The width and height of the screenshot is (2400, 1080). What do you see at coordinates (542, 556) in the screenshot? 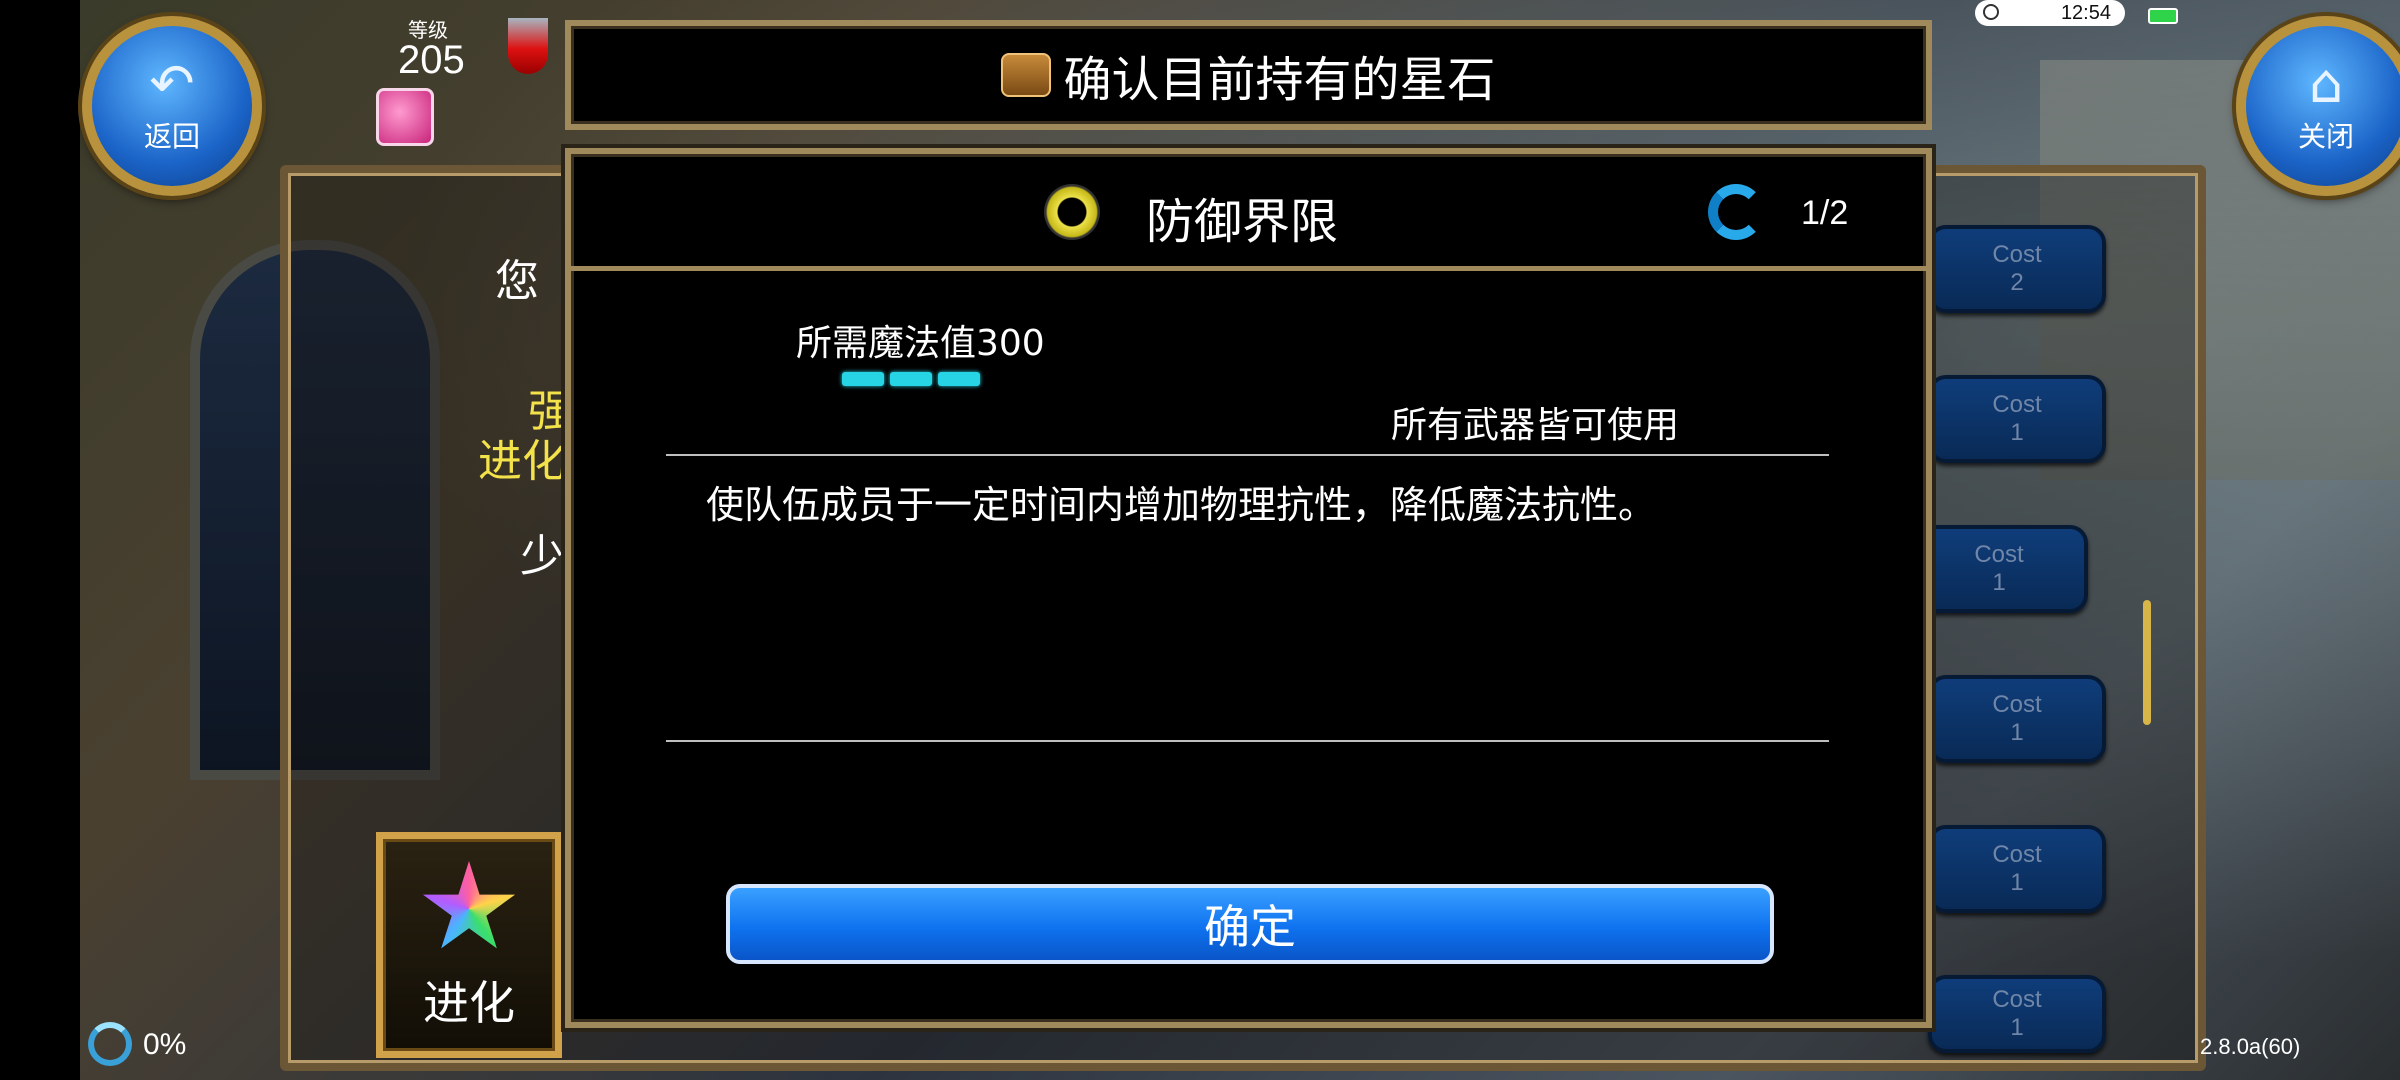
I see `background-text: 少` at bounding box center [542, 556].